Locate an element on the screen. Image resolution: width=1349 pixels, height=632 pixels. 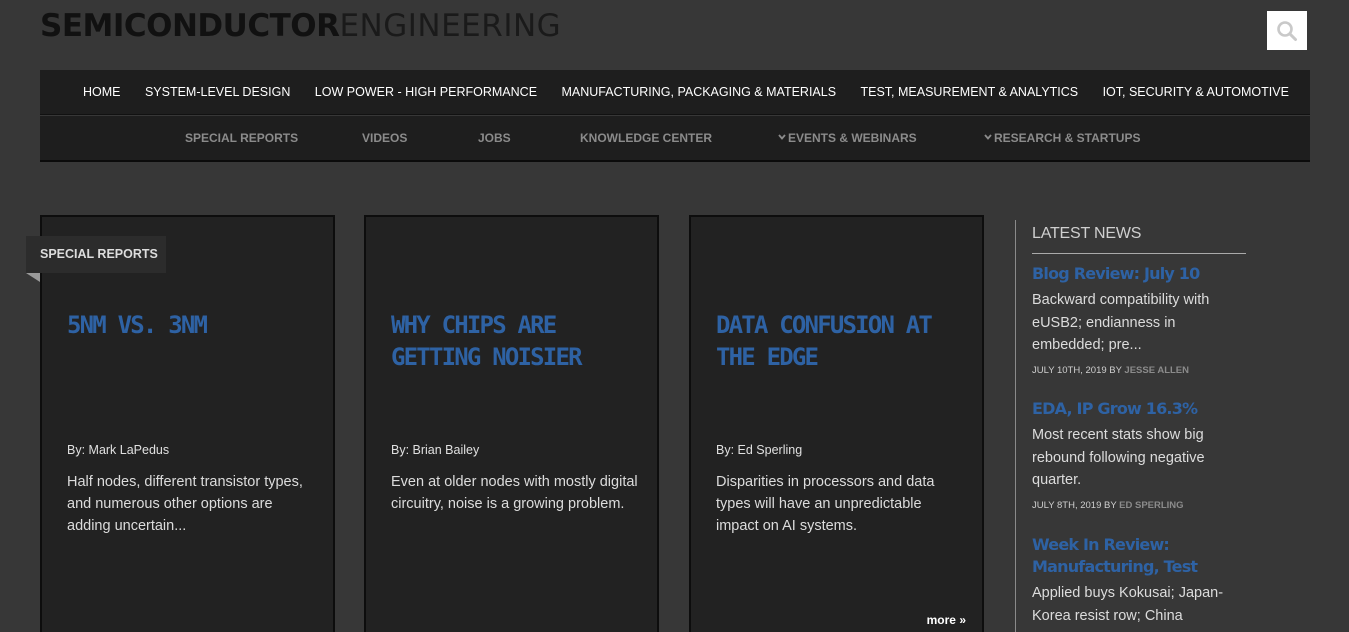
nav-test-measurement: TEST, MEASUREMENT & ANALYTICS is located at coordinates (969, 92).